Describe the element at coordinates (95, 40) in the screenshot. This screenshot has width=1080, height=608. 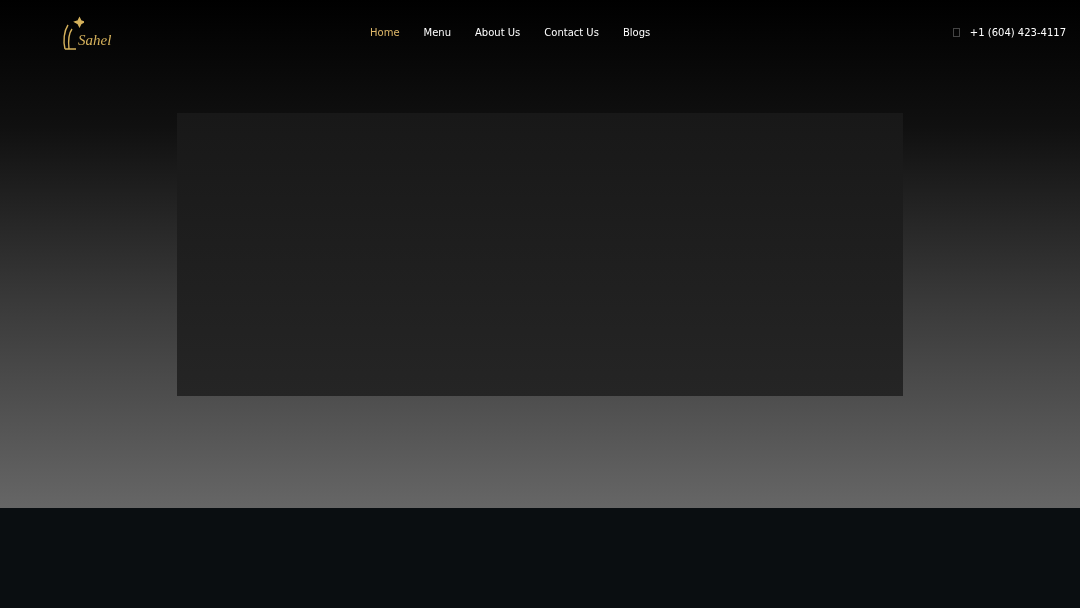
I see `logo-text: Sahel` at that location.